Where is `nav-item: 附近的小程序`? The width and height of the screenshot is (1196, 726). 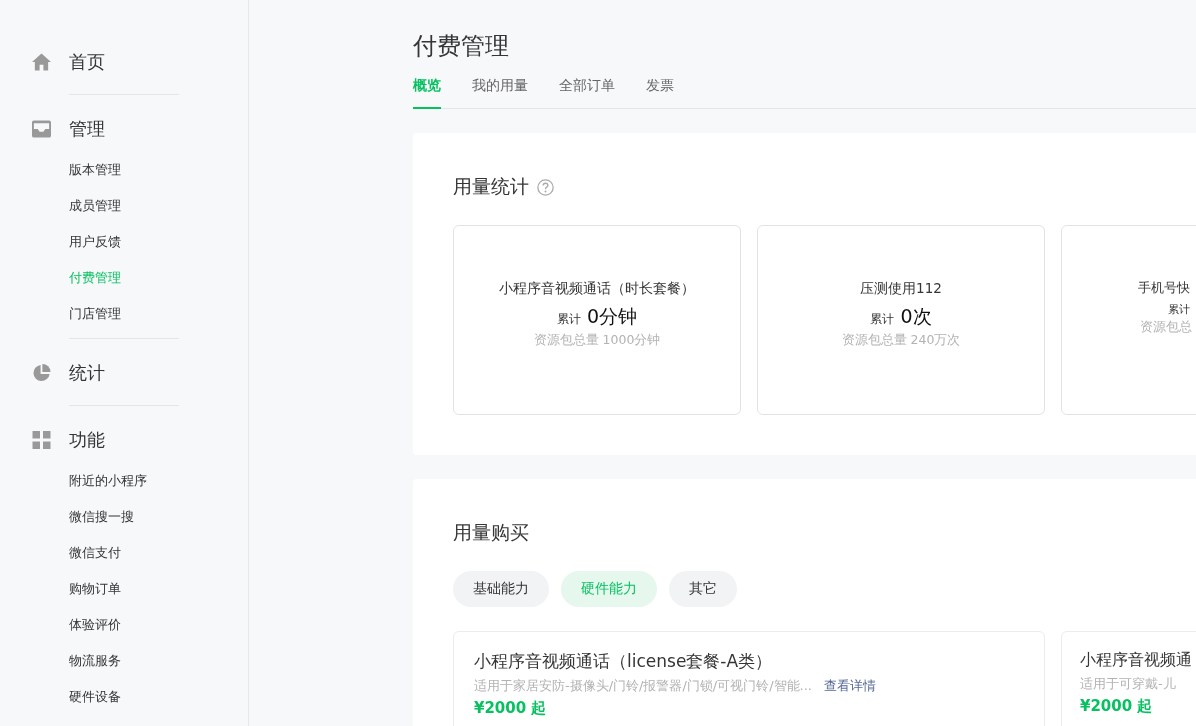
nav-item: 附近的小程序 is located at coordinates (108, 481).